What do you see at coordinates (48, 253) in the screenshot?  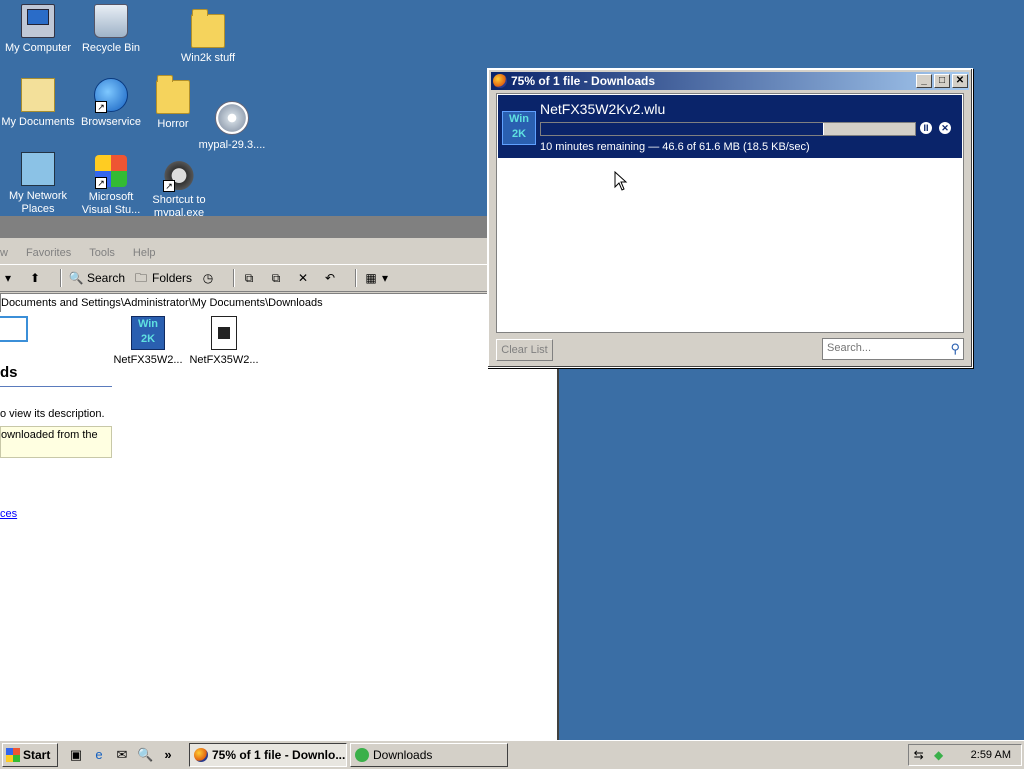 I see `menu-favorites: Favorites` at bounding box center [48, 253].